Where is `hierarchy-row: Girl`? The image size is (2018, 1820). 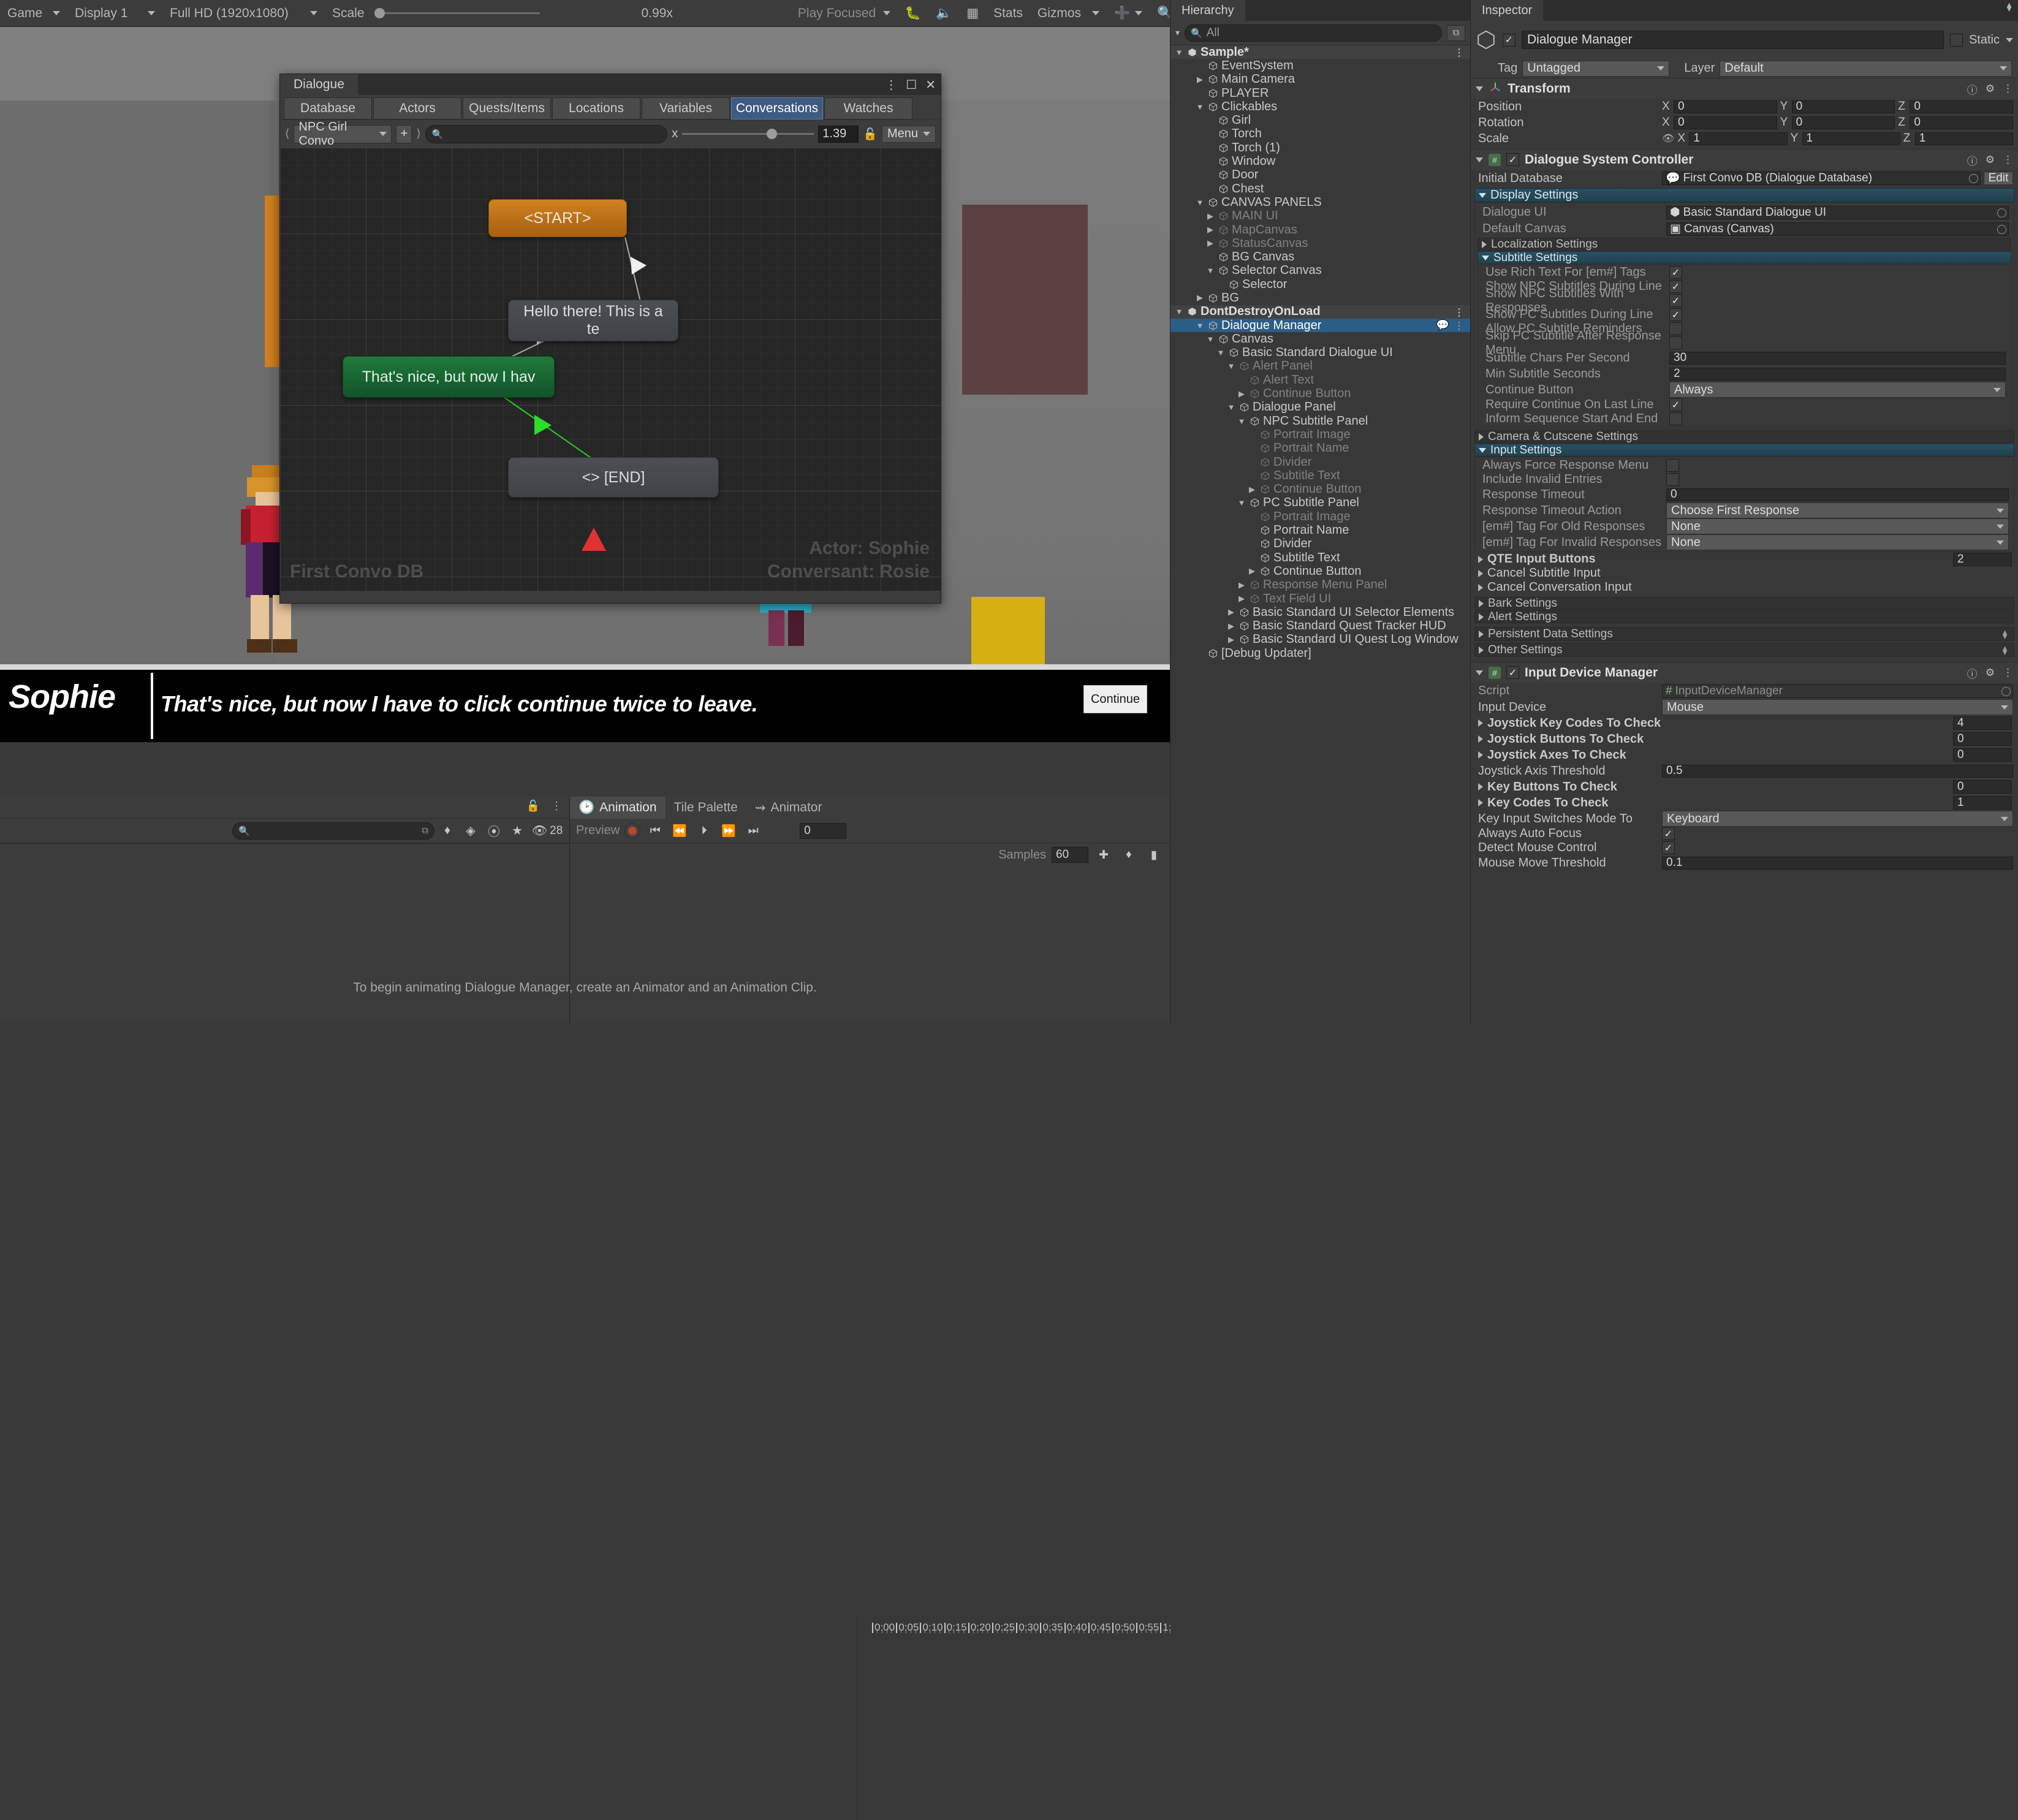
hierarchy-row: Girl is located at coordinates (1320, 120).